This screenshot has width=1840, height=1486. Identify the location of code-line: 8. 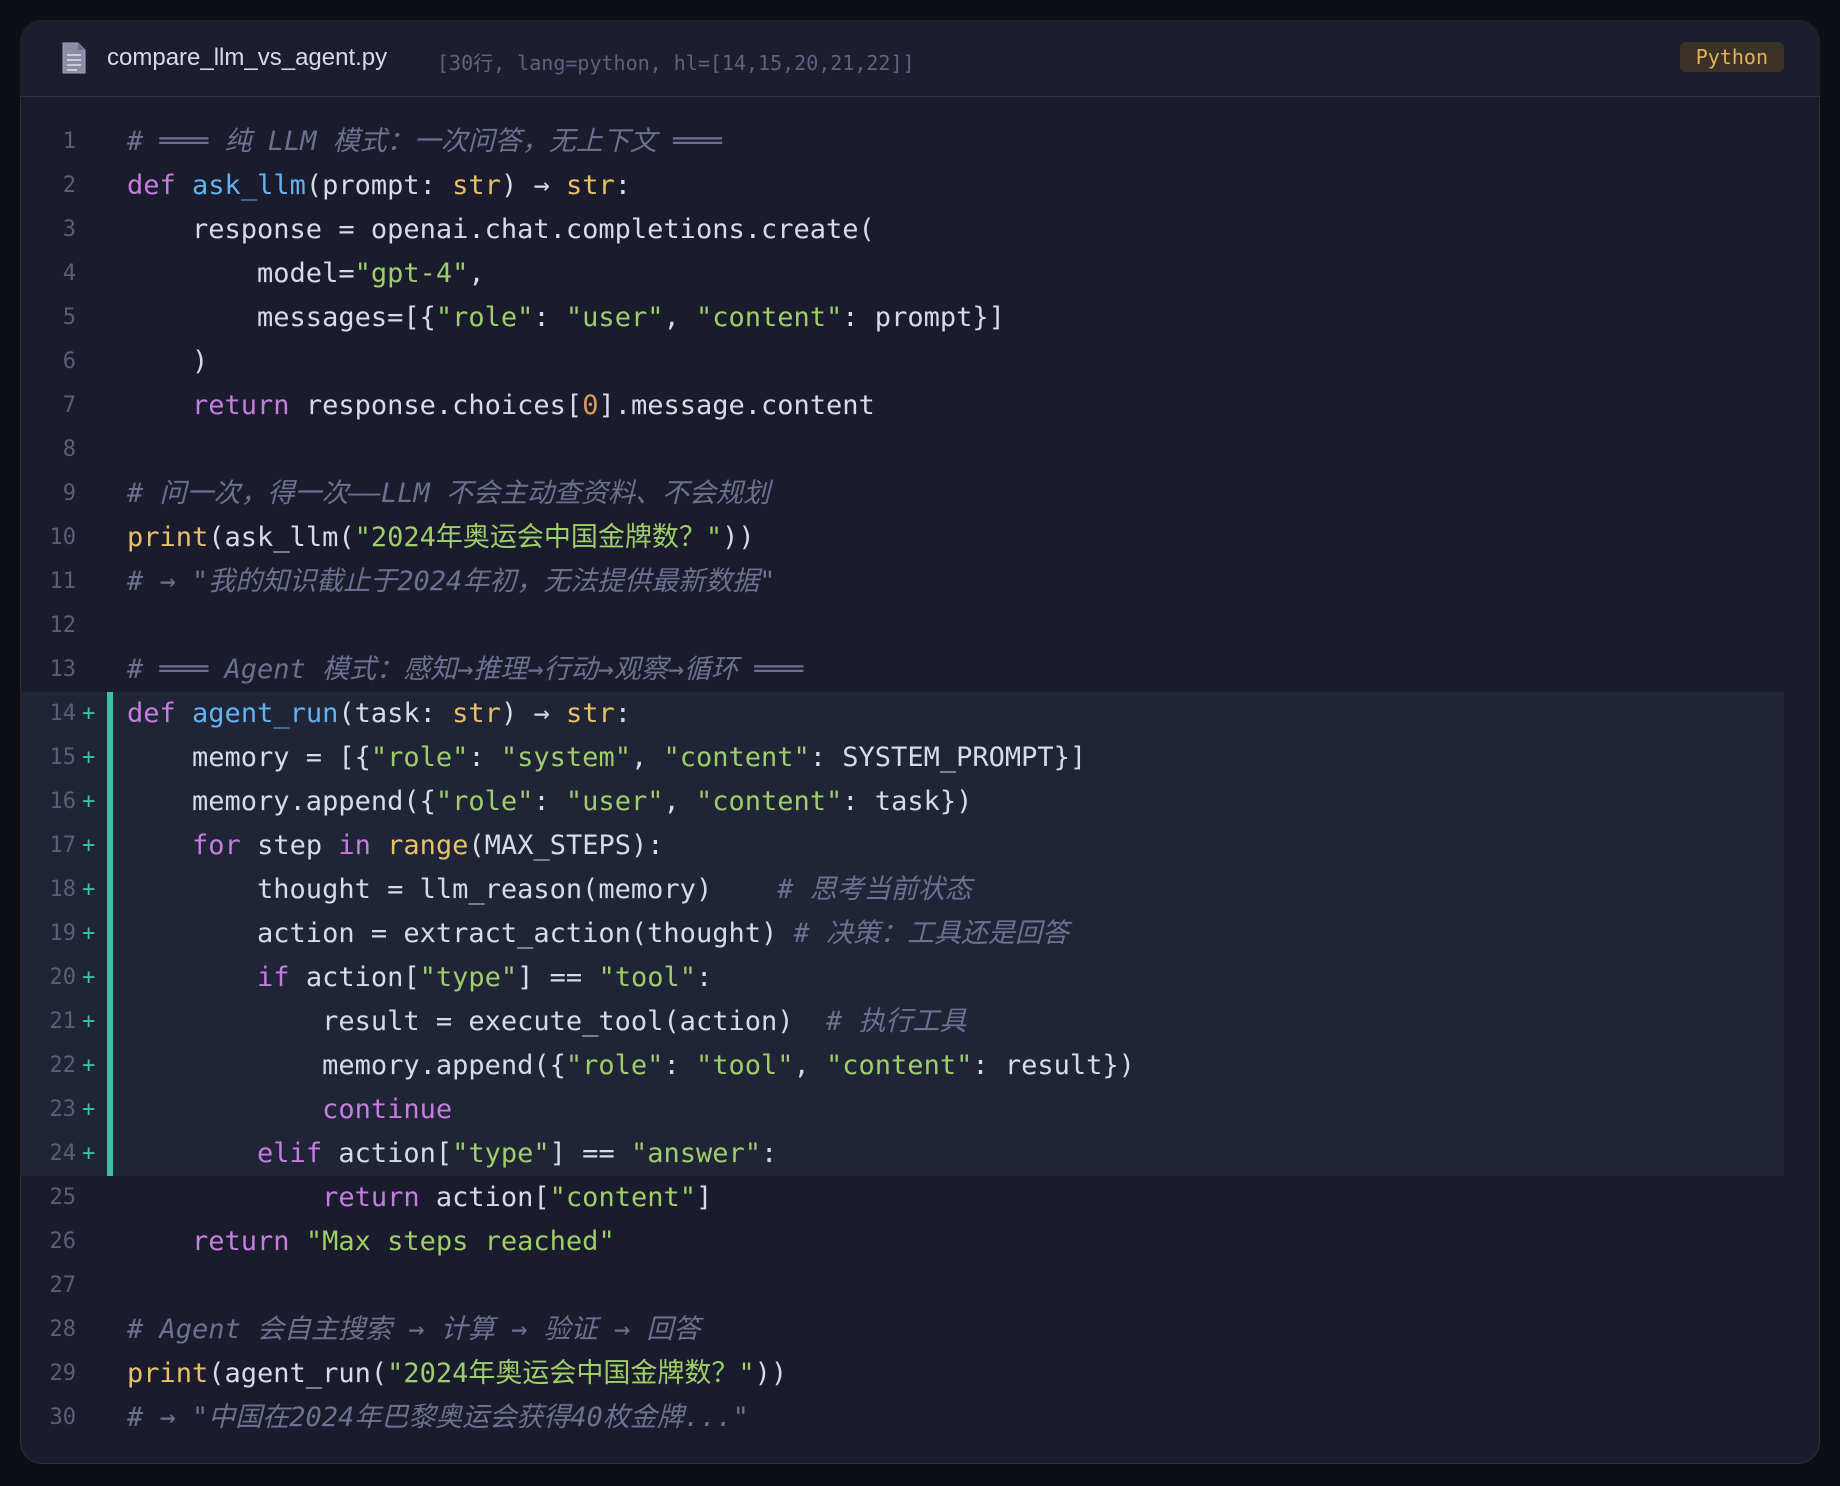
(920, 450).